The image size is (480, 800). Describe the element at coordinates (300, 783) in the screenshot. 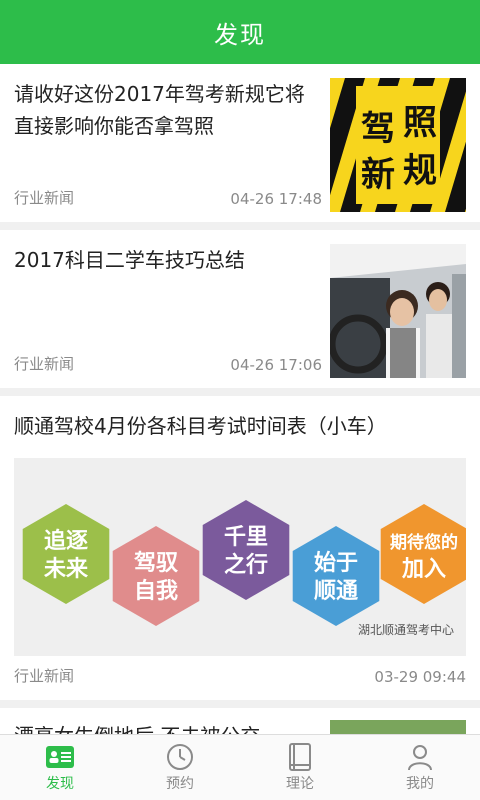

I see `tab-label: 理论` at that location.